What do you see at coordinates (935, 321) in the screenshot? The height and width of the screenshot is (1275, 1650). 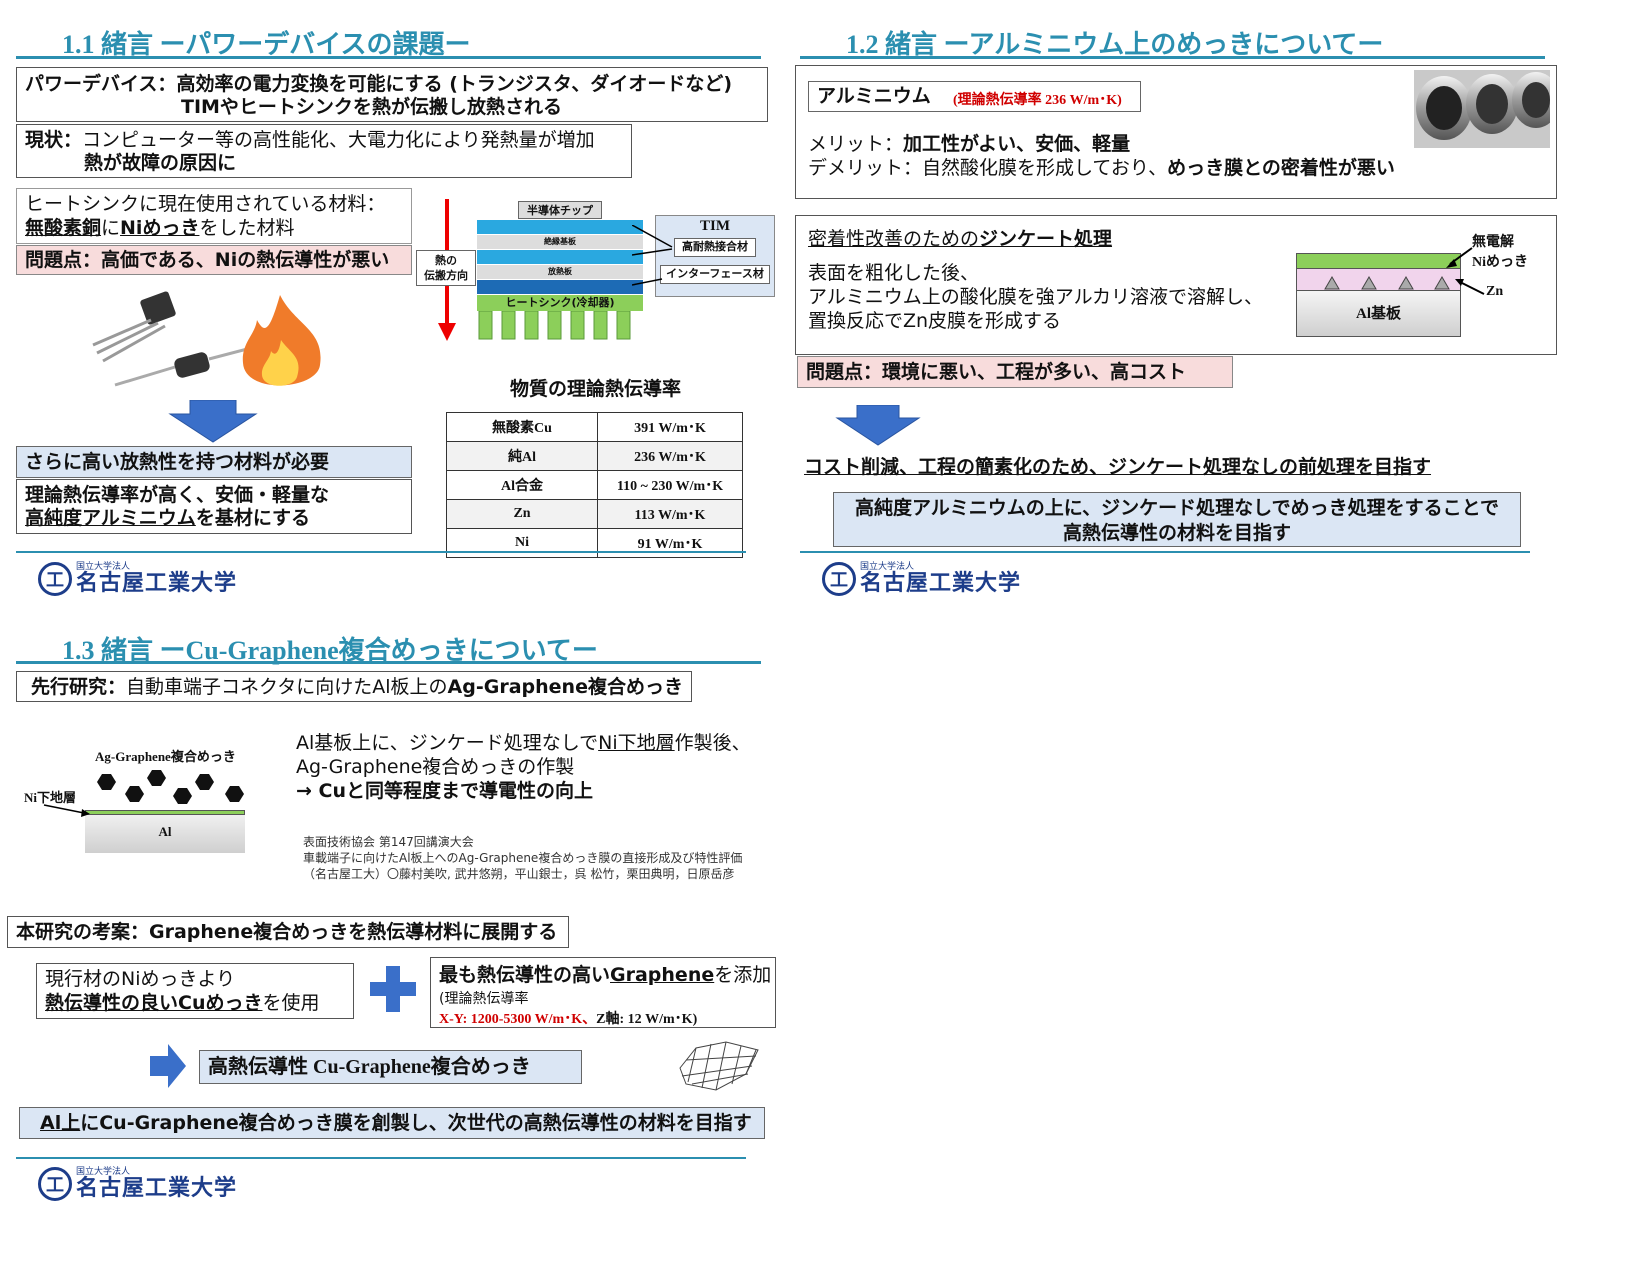 I see `zincate-line3: 置換反応でZn皮膜を形成する` at bounding box center [935, 321].